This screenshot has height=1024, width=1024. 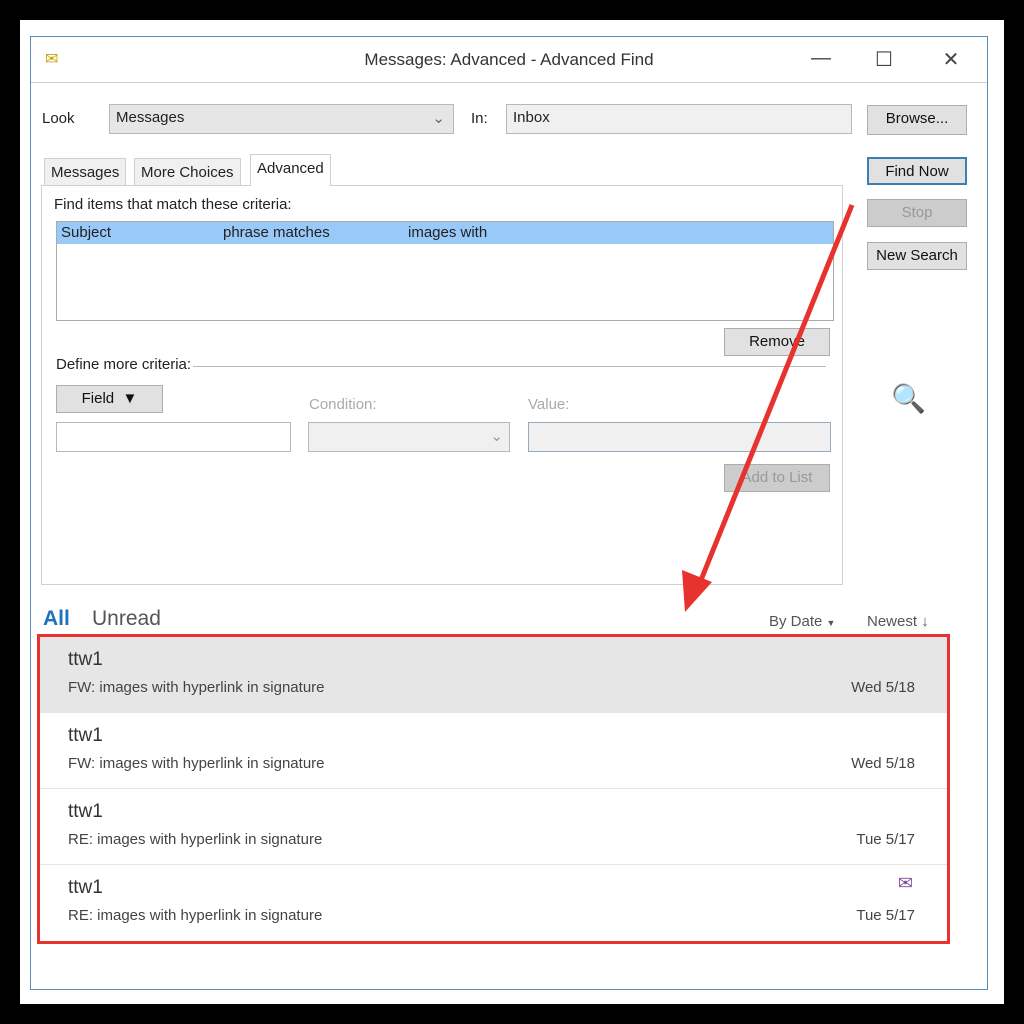 What do you see at coordinates (697, 591) in the screenshot?
I see `arrow-head` at bounding box center [697, 591].